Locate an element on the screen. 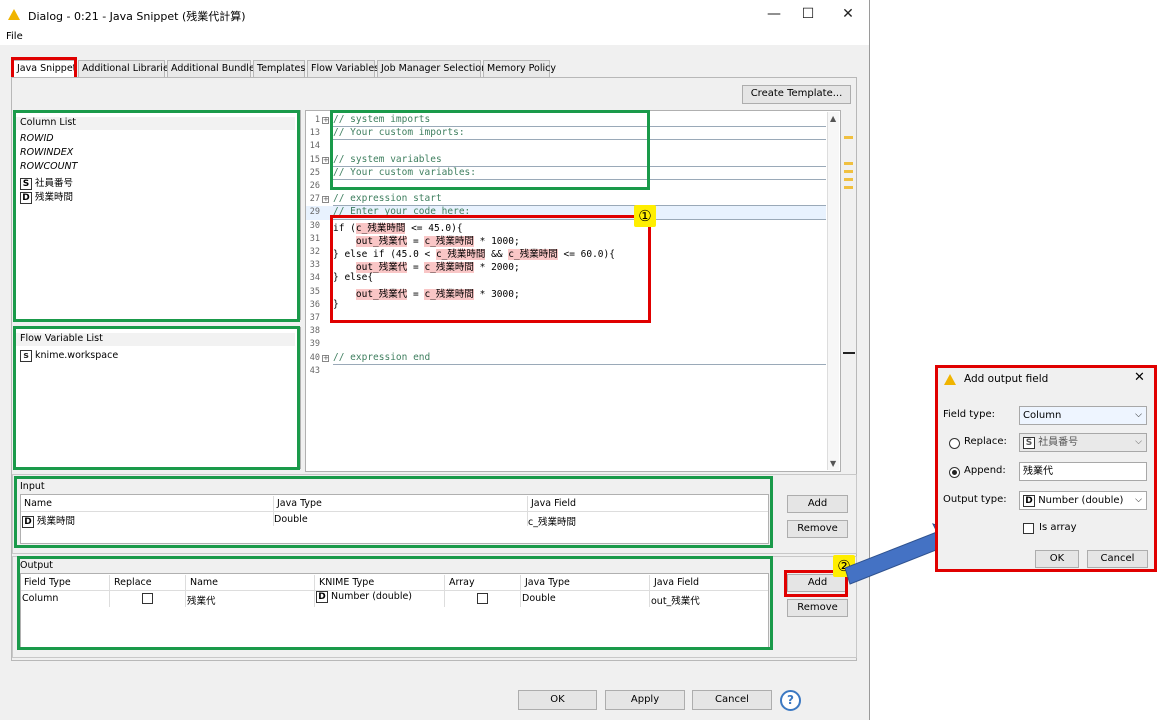 The height and width of the screenshot is (720, 1158). output-type-value: Number (double) is located at coordinates (1081, 500).